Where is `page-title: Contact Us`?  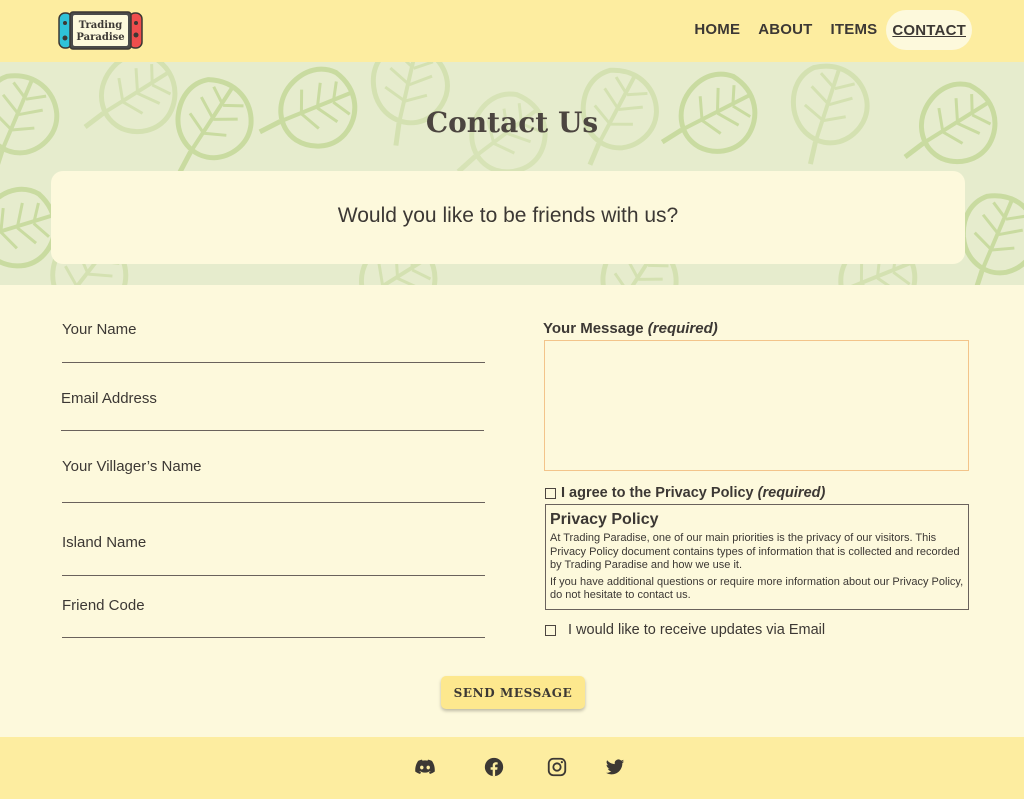
page-title: Contact Us is located at coordinates (512, 122).